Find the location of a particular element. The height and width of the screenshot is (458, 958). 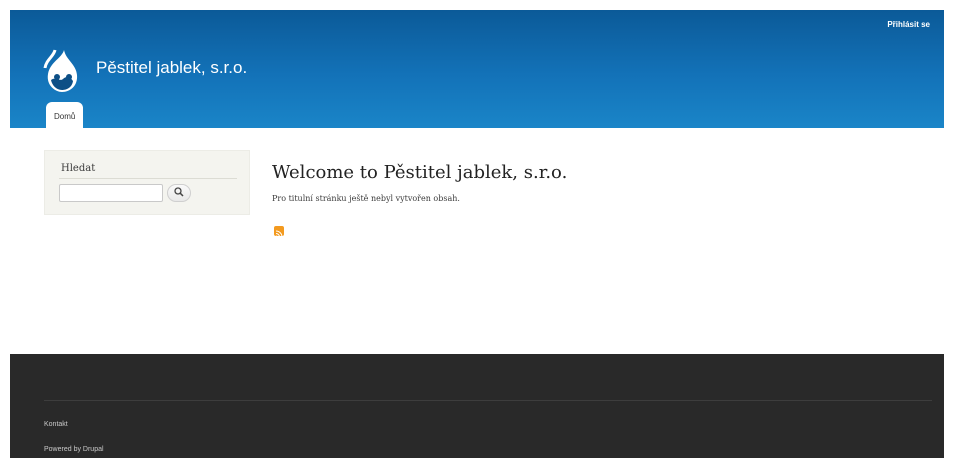

search-input is located at coordinates (111, 193).